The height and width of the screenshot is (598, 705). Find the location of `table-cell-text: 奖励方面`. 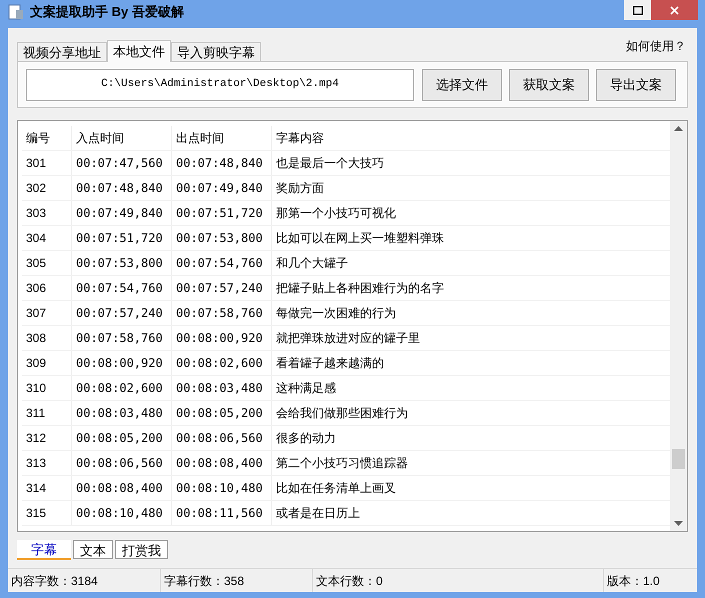

table-cell-text: 奖励方面 is located at coordinates (300, 188).